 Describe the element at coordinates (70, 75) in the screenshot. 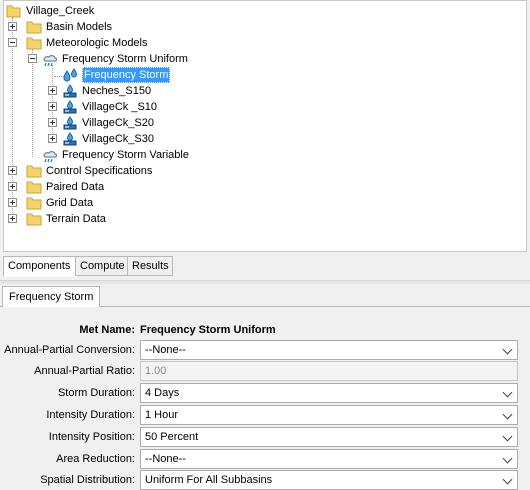

I see `precip-drops-icon` at that location.